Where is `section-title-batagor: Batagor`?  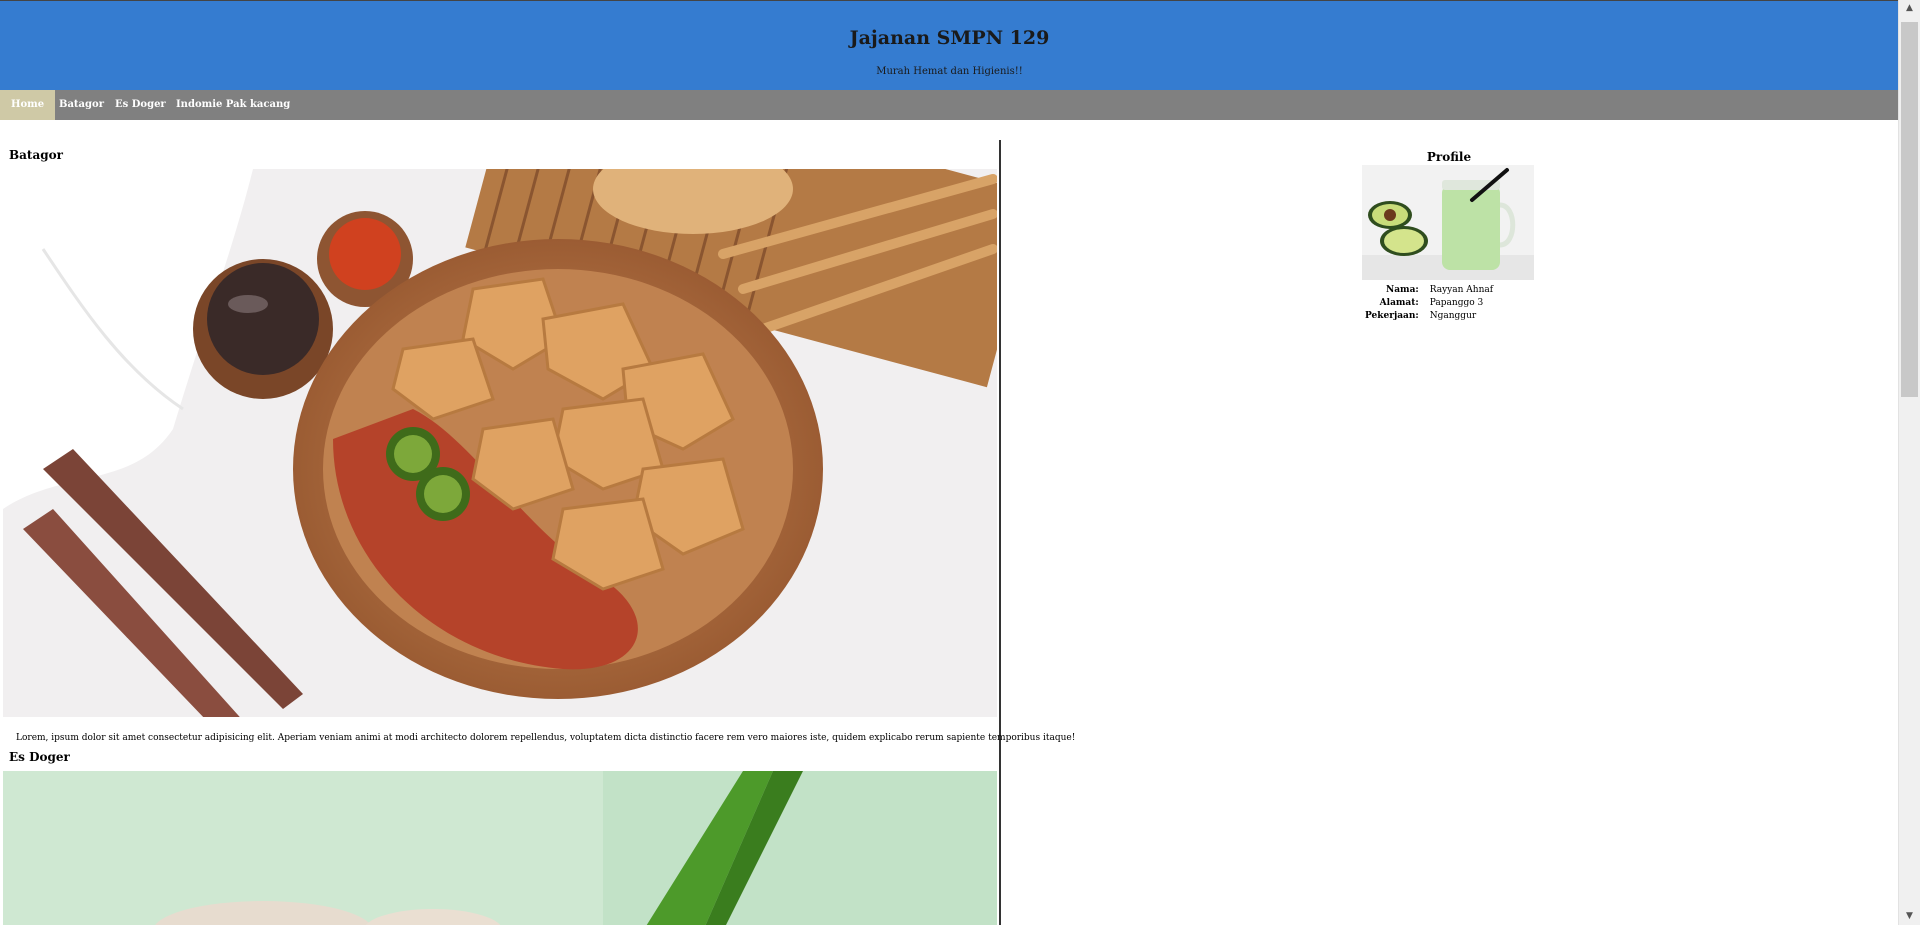 section-title-batagor: Batagor is located at coordinates (36, 155).